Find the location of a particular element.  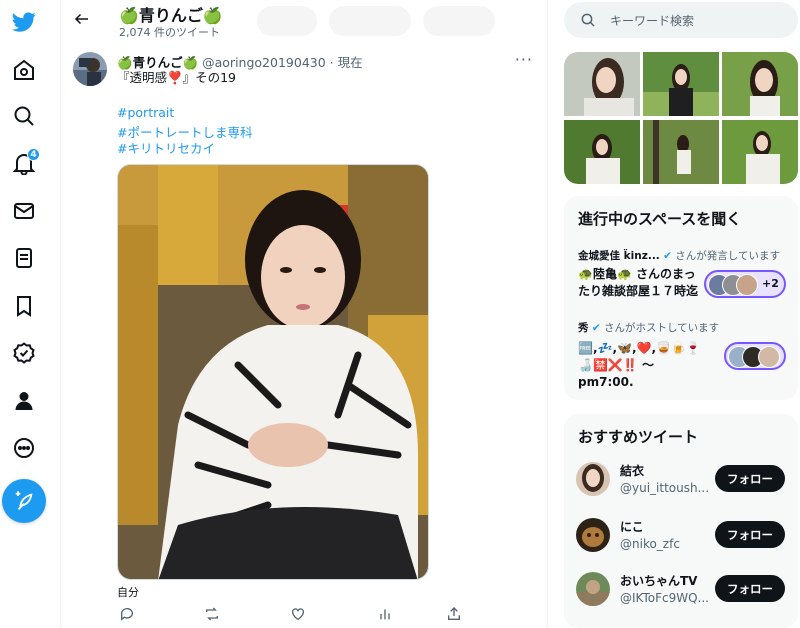

space-listeners: +2 is located at coordinates (745, 284).